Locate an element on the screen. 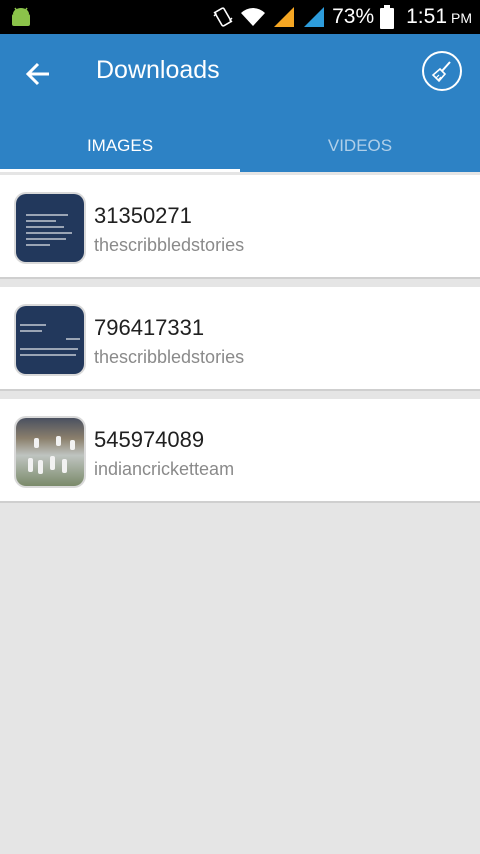  tab-images: IMAGES is located at coordinates (120, 146).